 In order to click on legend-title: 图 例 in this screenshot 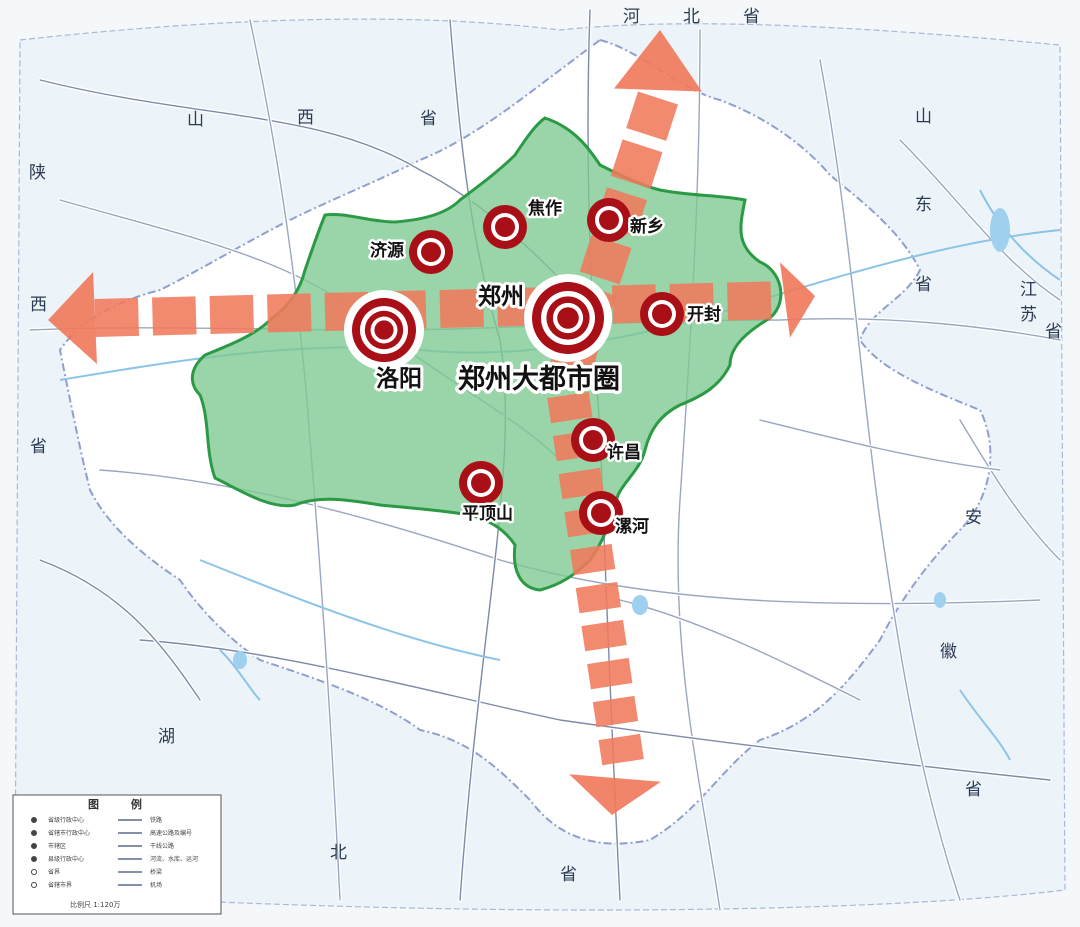, I will do `click(122, 804)`.